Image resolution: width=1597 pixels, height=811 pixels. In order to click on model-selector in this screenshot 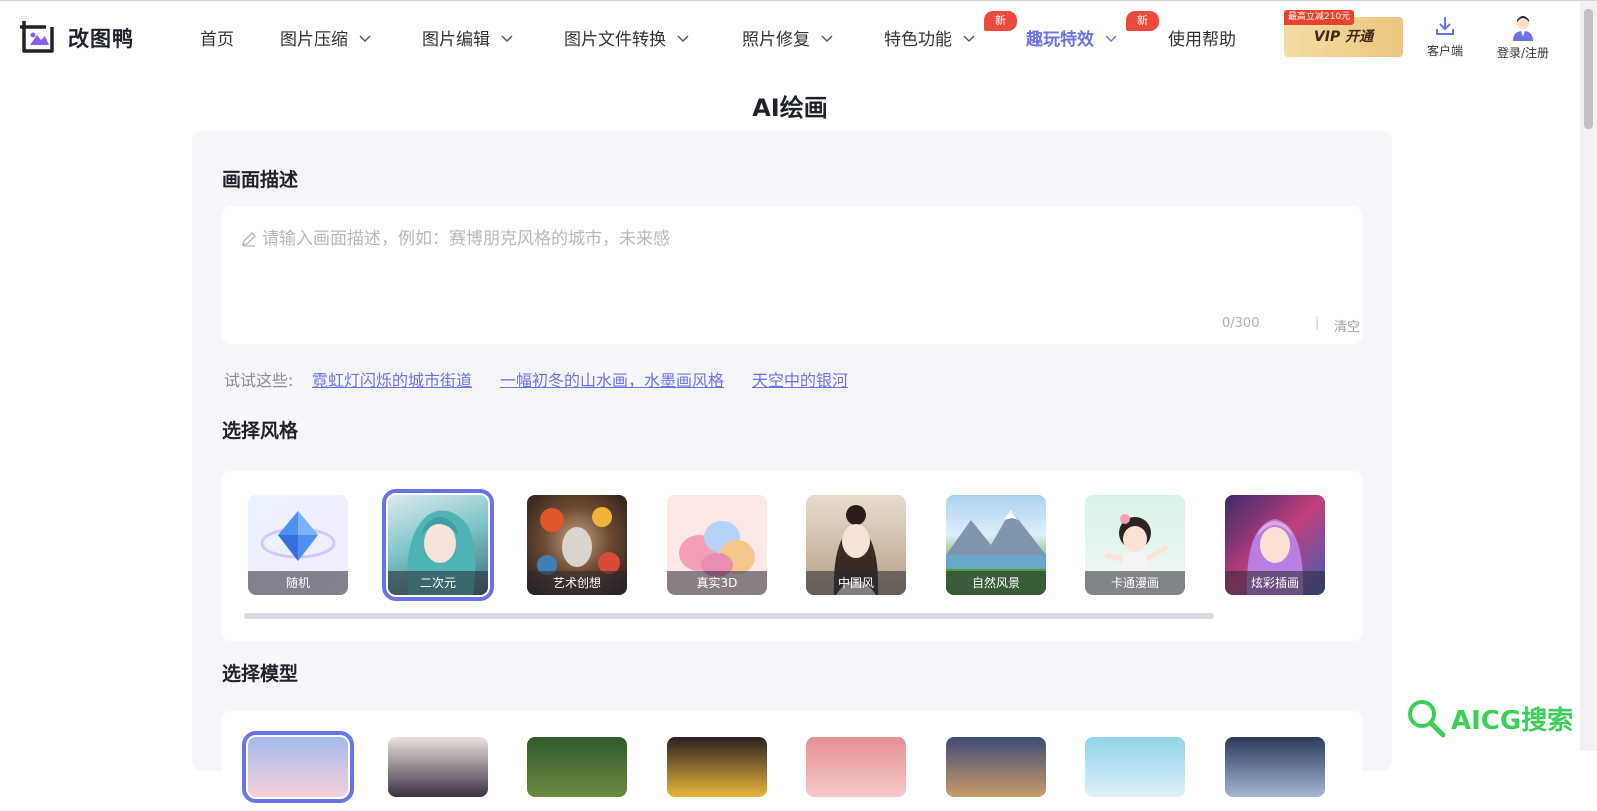, I will do `click(792, 761)`.